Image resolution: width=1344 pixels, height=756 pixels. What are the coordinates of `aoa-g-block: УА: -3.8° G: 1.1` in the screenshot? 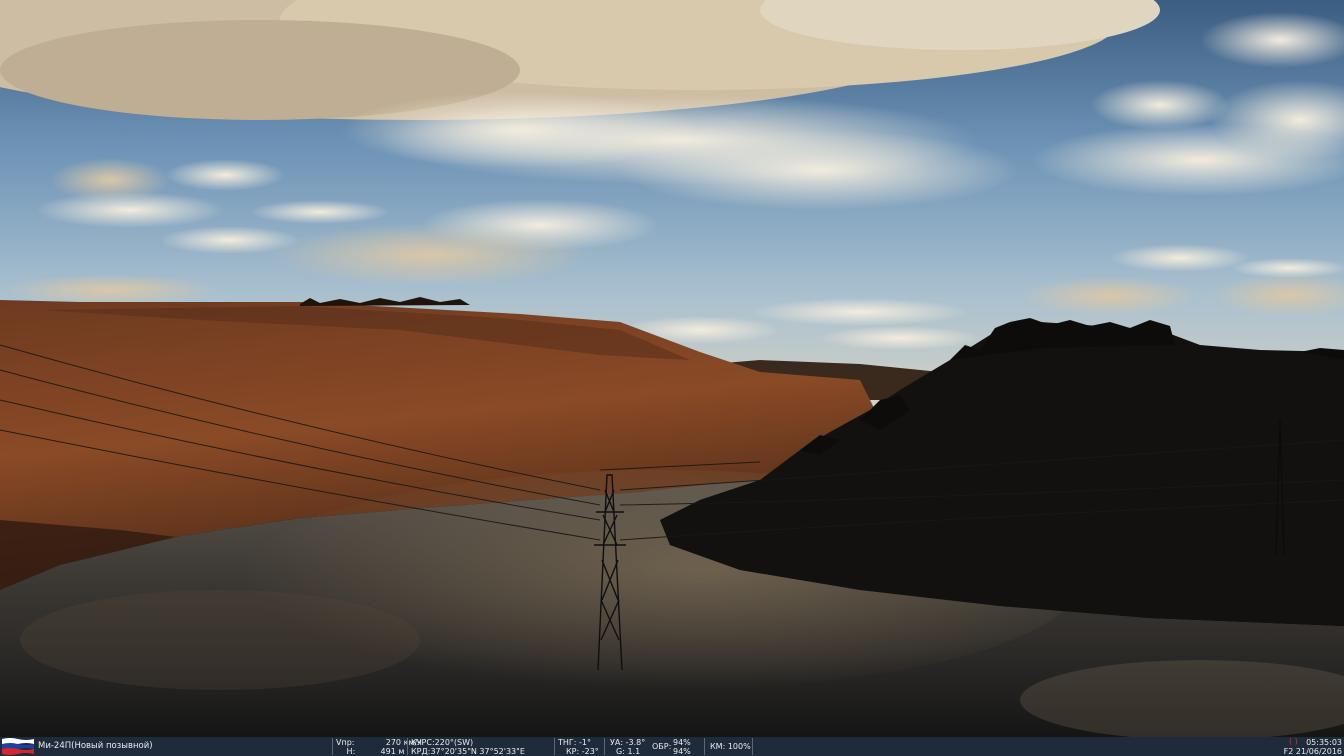 It's located at (627, 747).